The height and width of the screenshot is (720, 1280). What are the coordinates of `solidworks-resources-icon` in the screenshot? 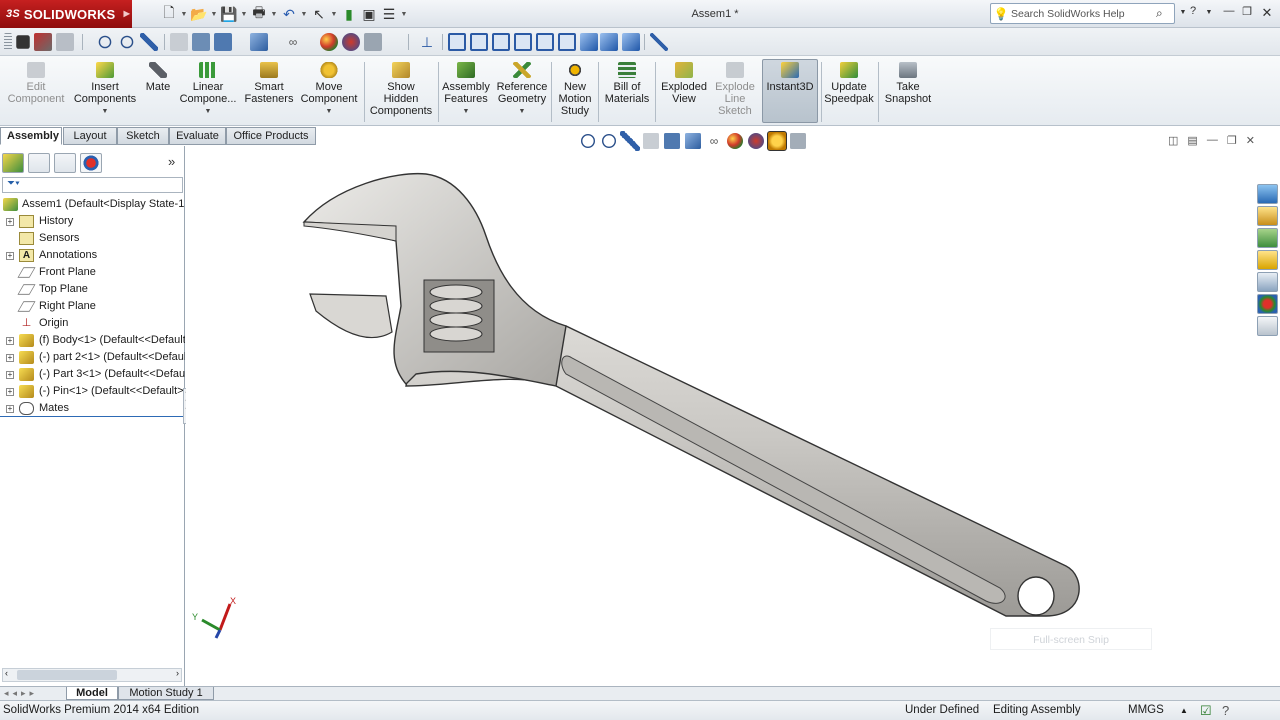 It's located at (1267, 194).